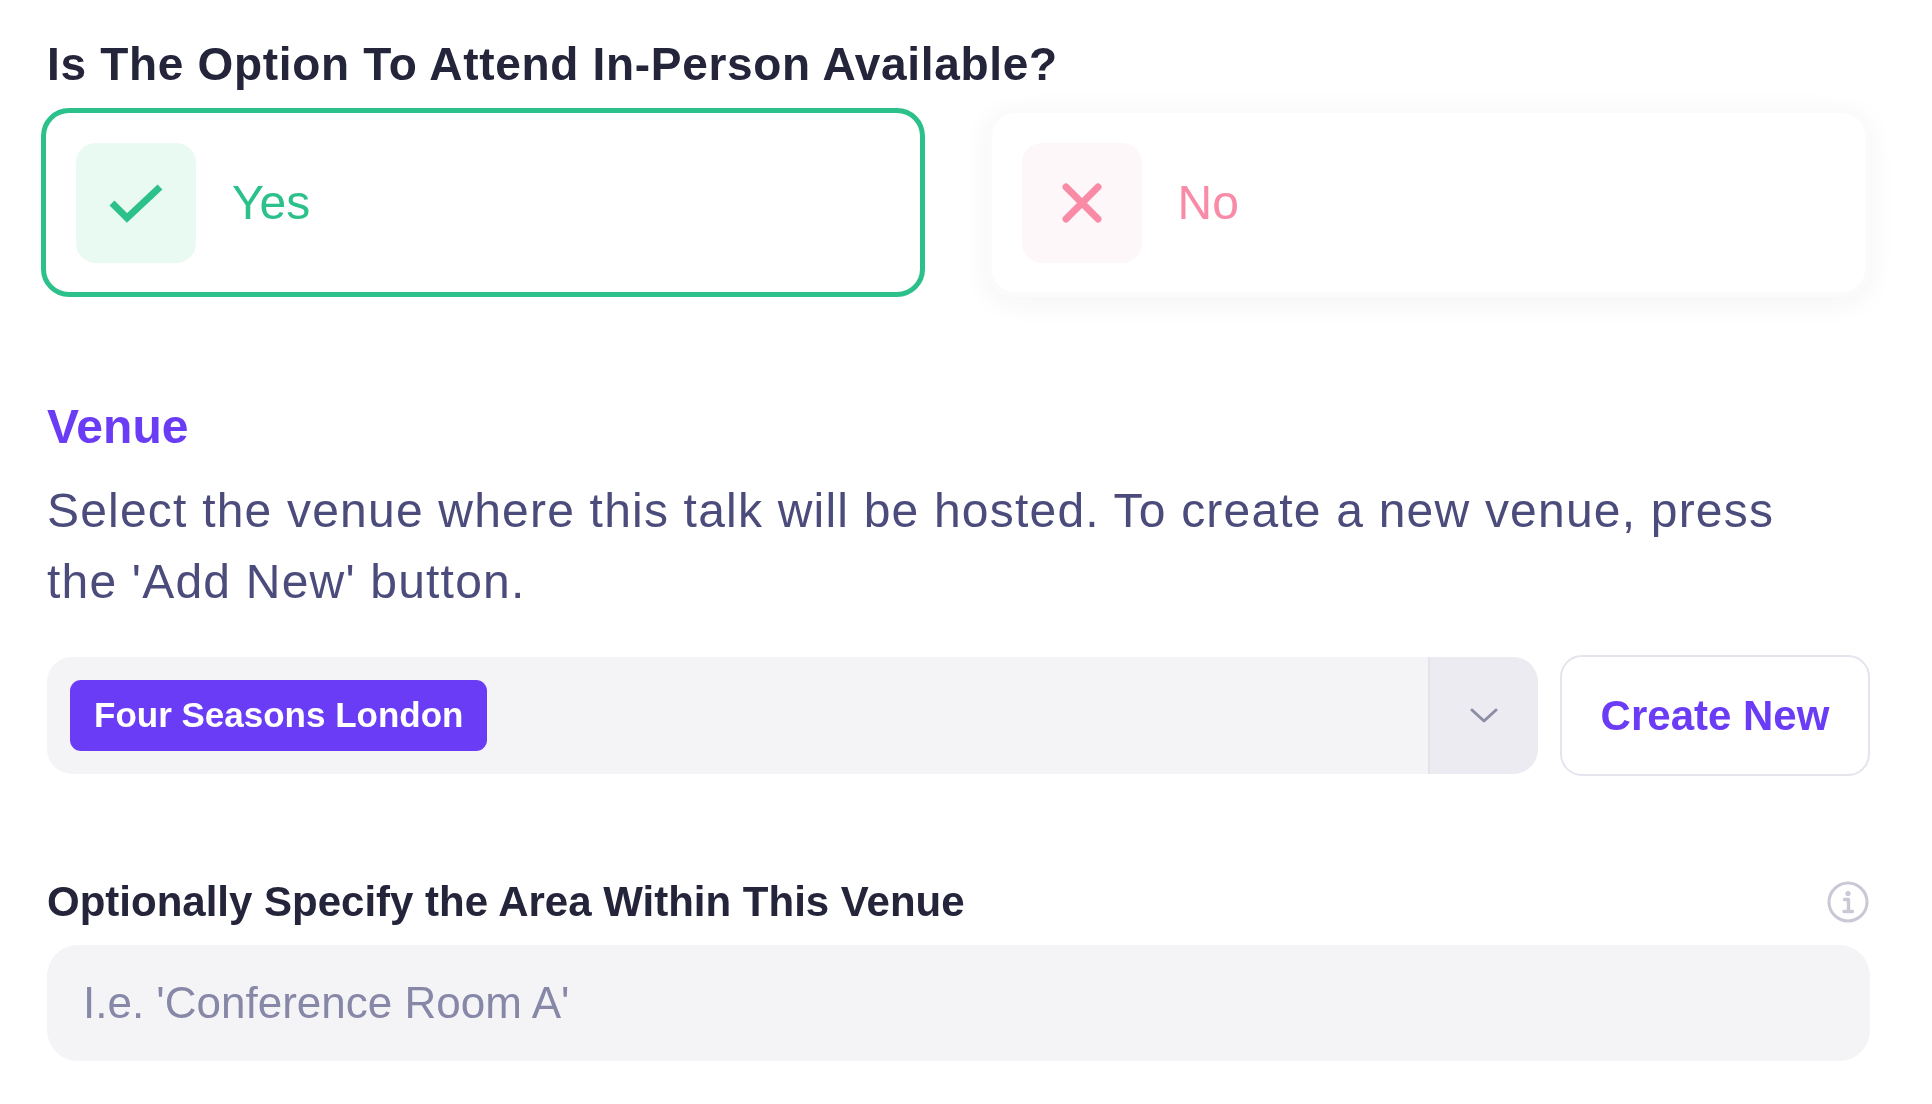  Describe the element at coordinates (792, 715) in the screenshot. I see `venue-select: Four Seasons London` at that location.